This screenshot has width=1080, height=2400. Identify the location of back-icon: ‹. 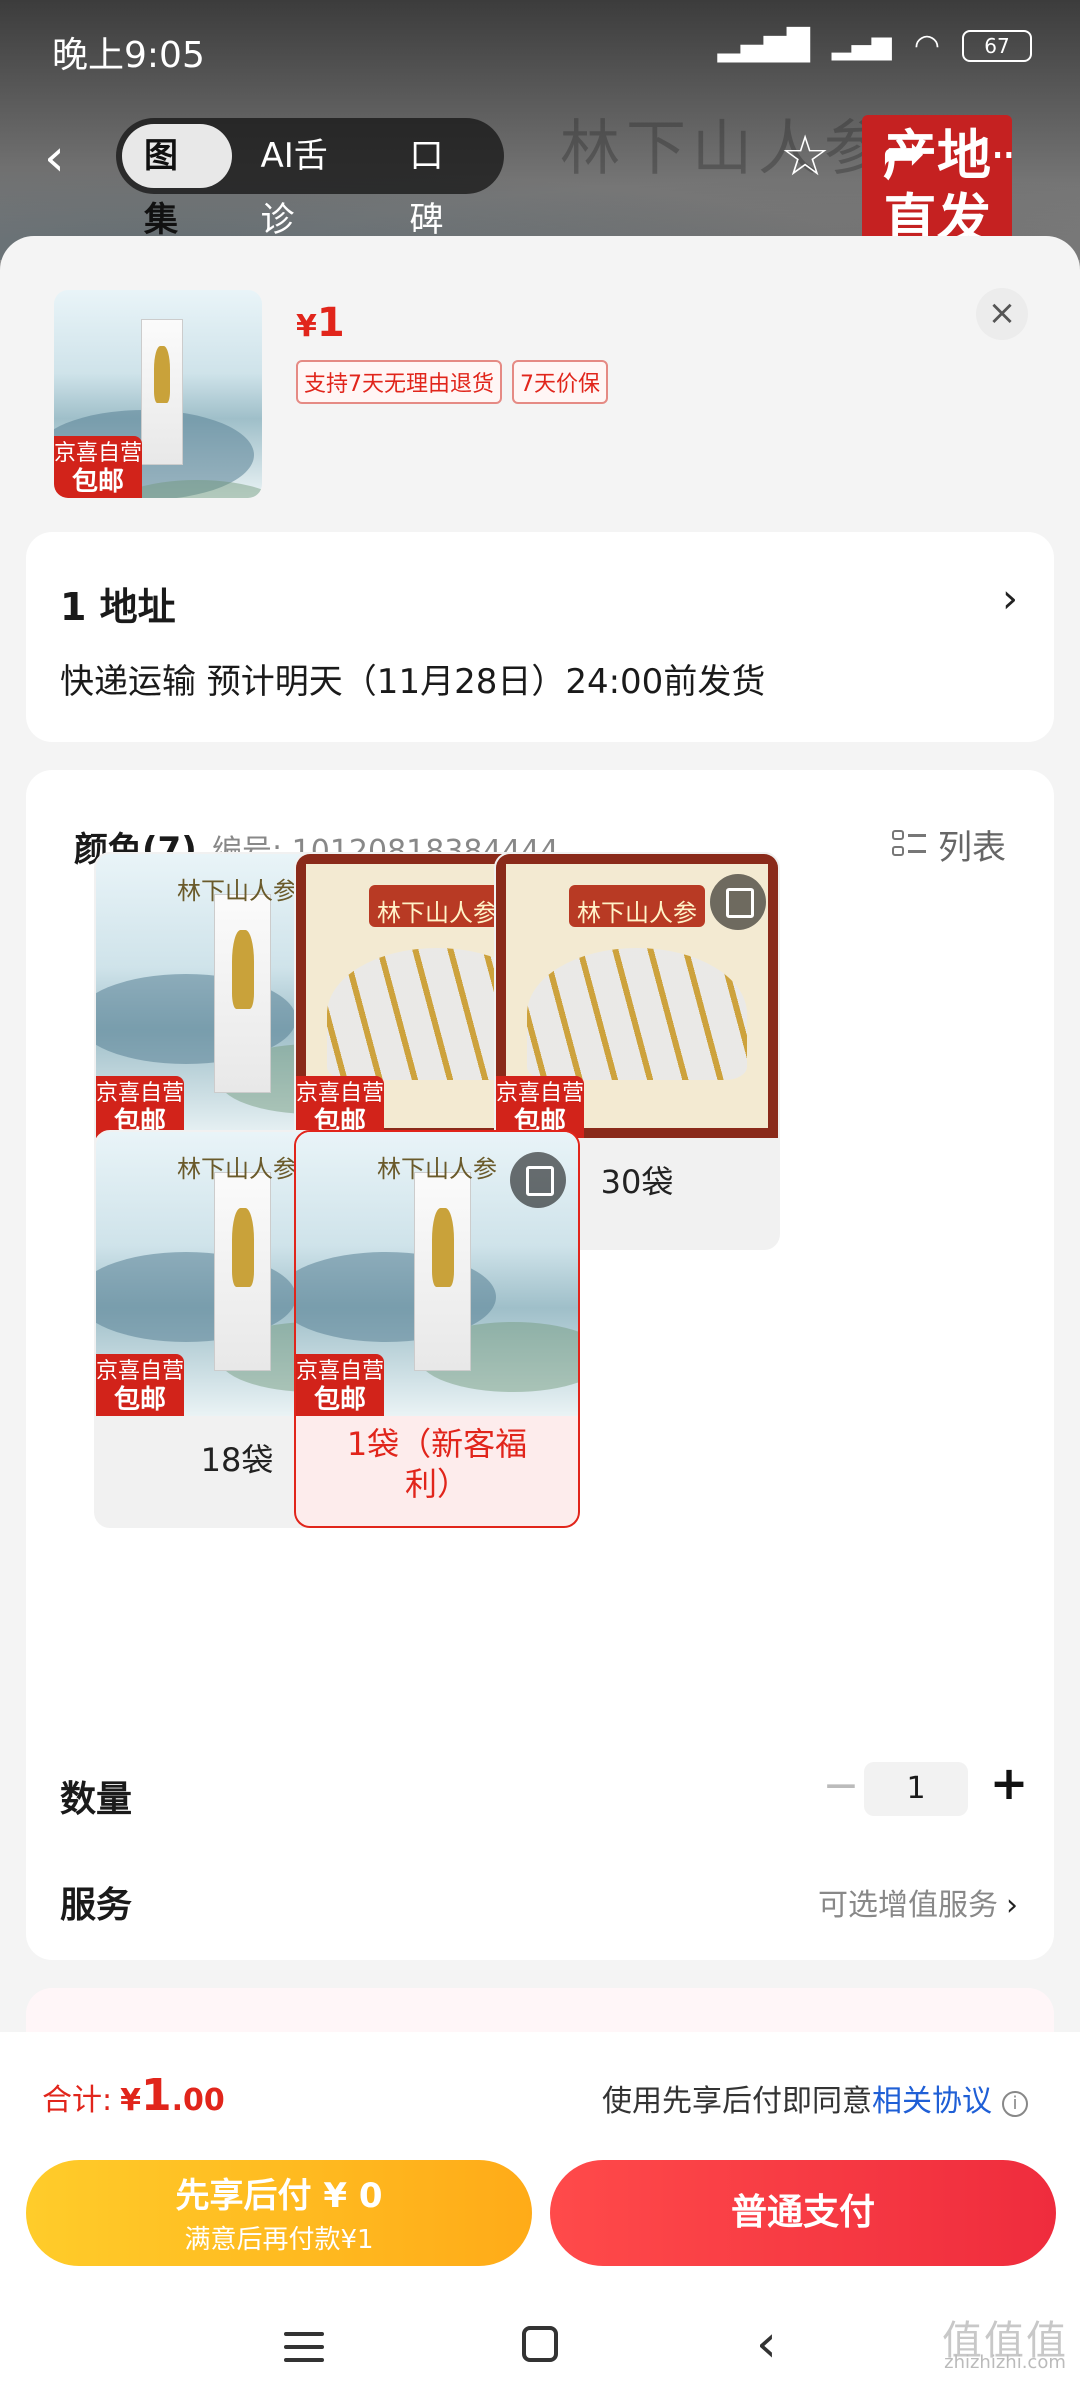
(54, 158).